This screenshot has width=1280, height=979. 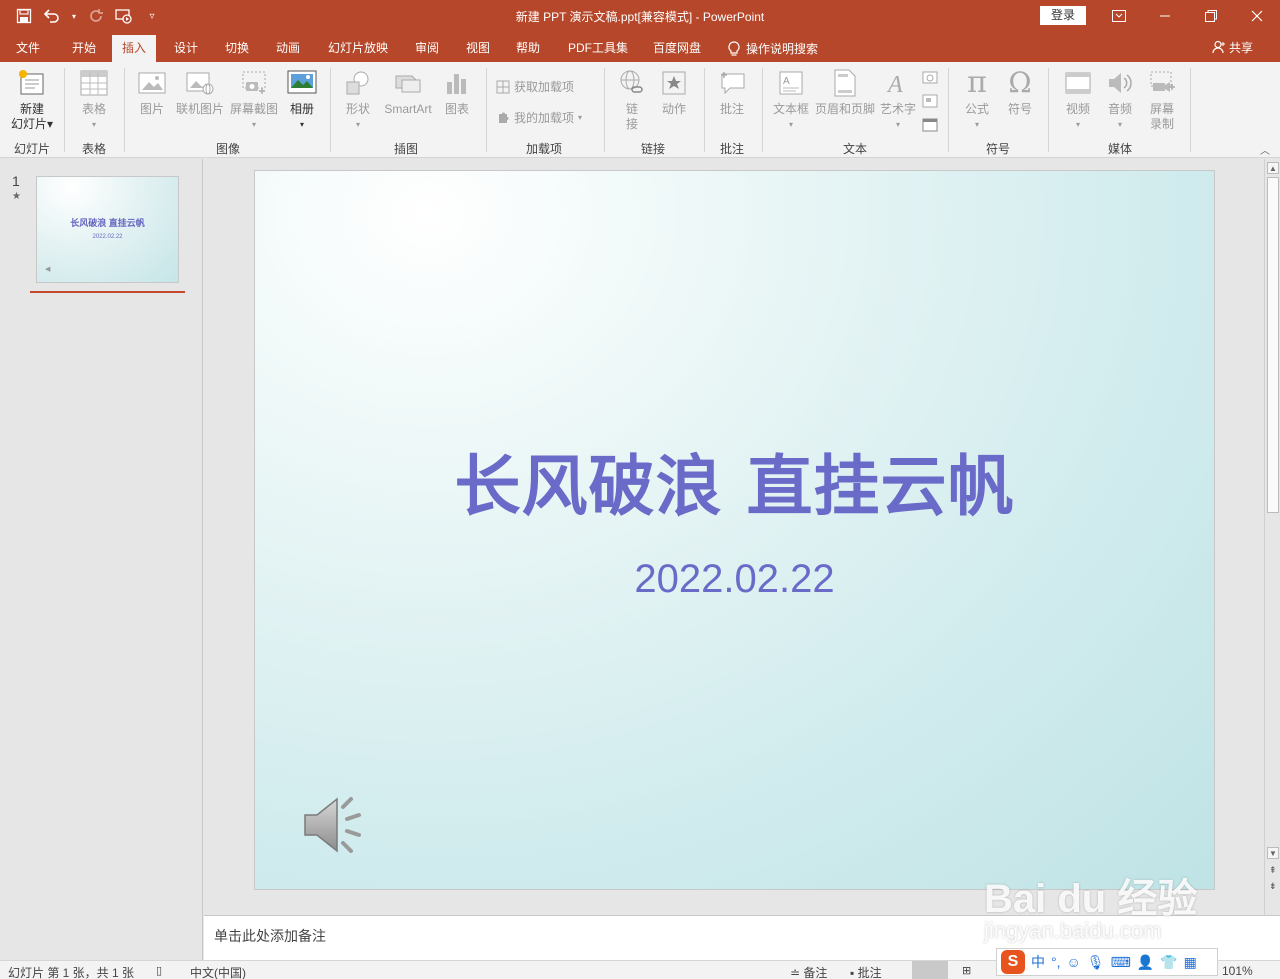 What do you see at coordinates (254, 100) in the screenshot?
I see `screenshot-button: 屏幕截图 ▾` at bounding box center [254, 100].